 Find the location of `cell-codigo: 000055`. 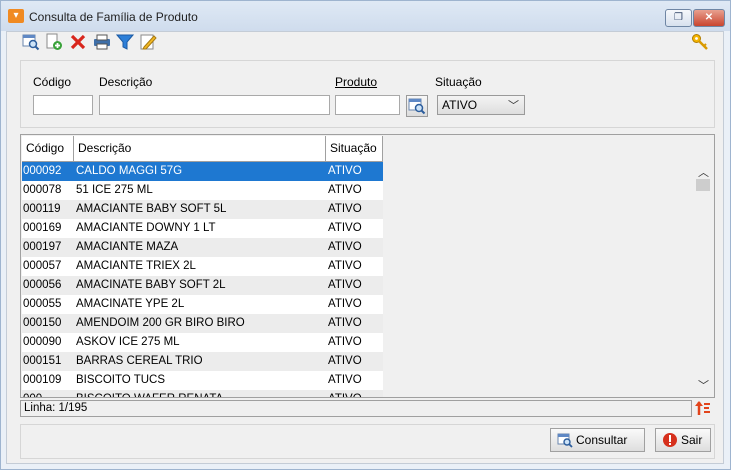

cell-codigo: 000055 is located at coordinates (42, 304).